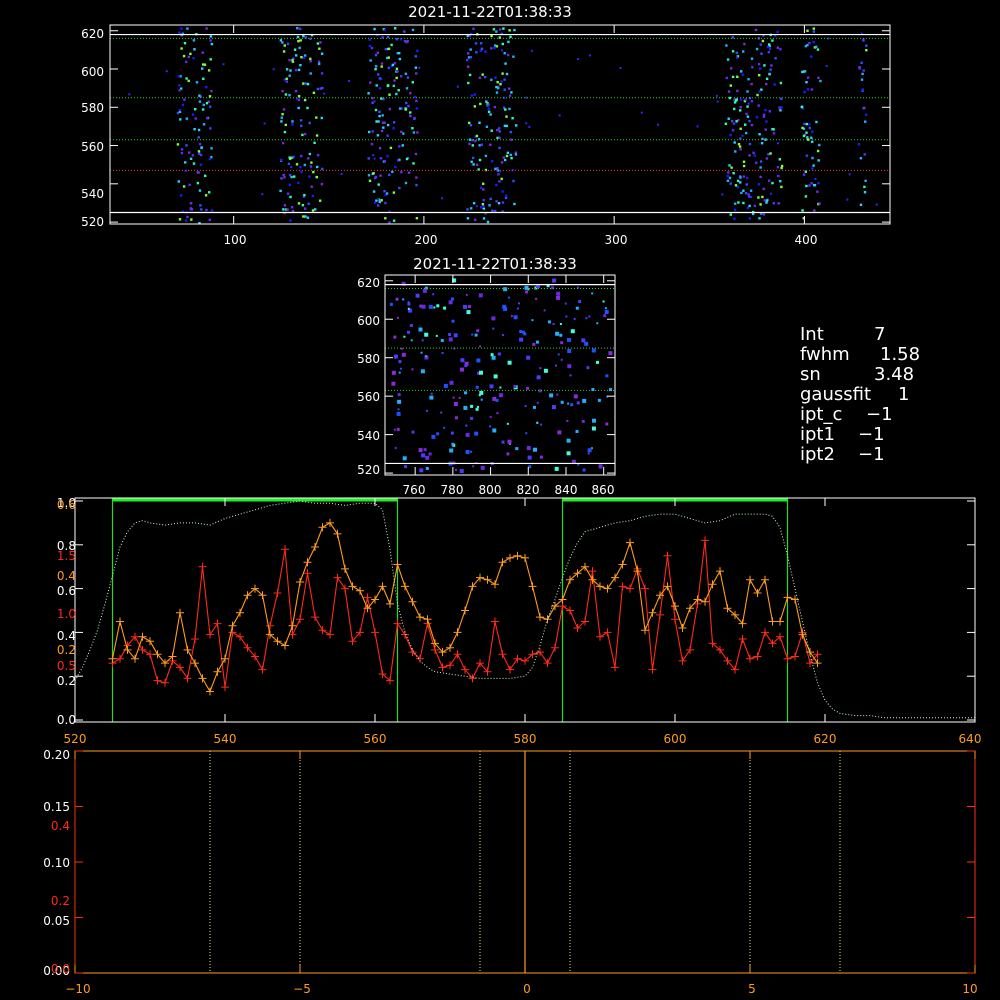 This screenshot has height=1000, width=1000. I want to click on zoom-y-tick: 540, so click(368, 436).